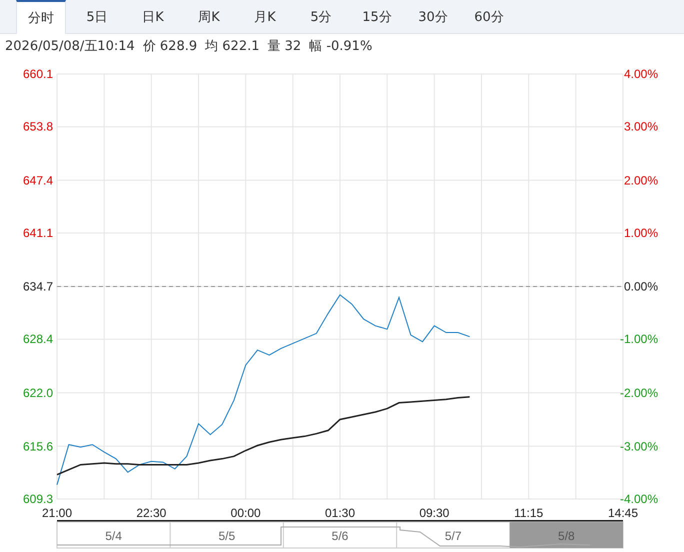 This screenshot has height=552, width=684. I want to click on percent-axis-label: 1.00%, so click(641, 233).